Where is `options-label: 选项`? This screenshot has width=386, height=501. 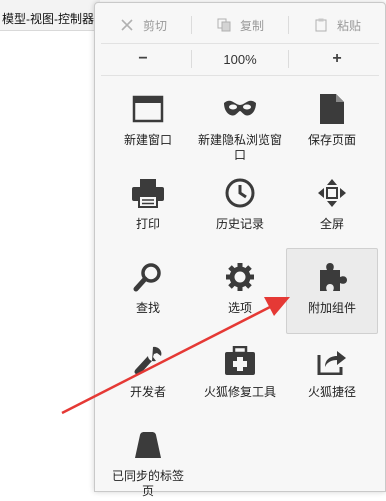 options-label: 选项 is located at coordinates (239, 308).